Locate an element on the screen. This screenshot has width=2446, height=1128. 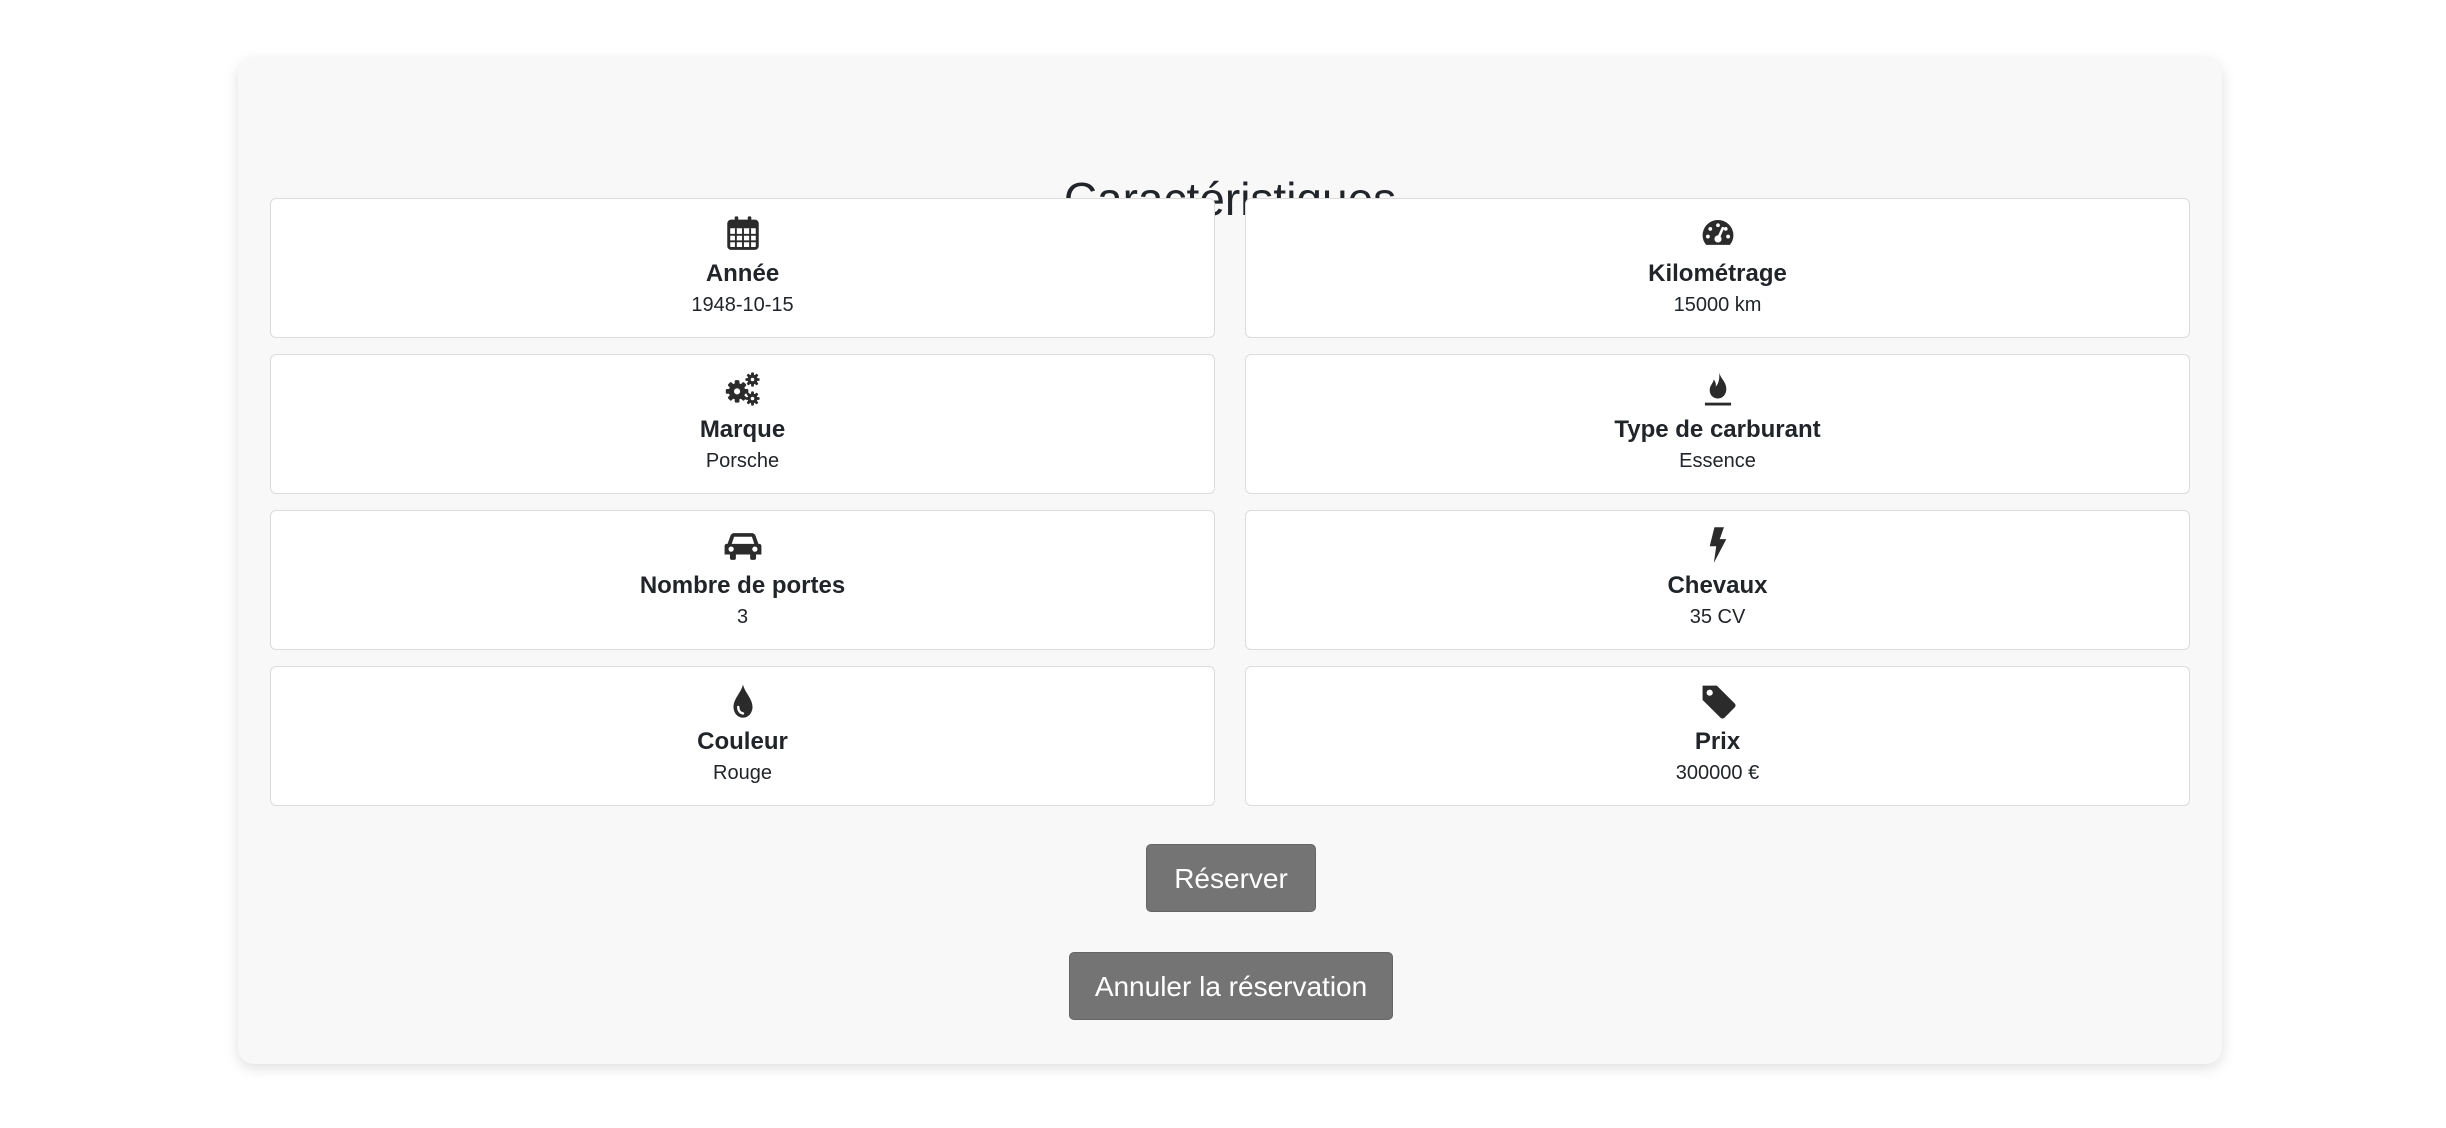
feature-value: 300000 € is located at coordinates (1717, 773).